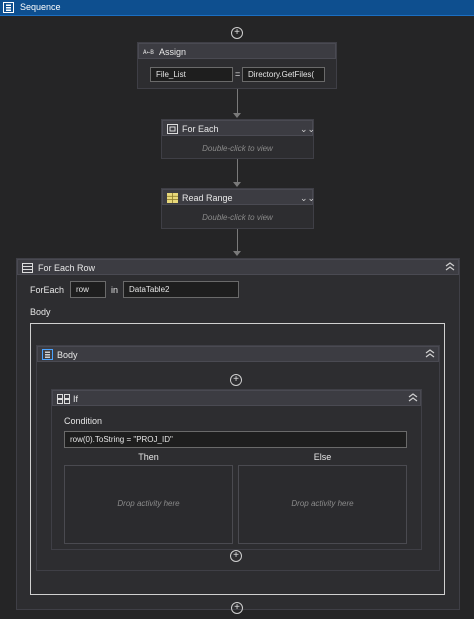  What do you see at coordinates (83, 421) in the screenshot?
I see `condition-label: Condition` at bounding box center [83, 421].